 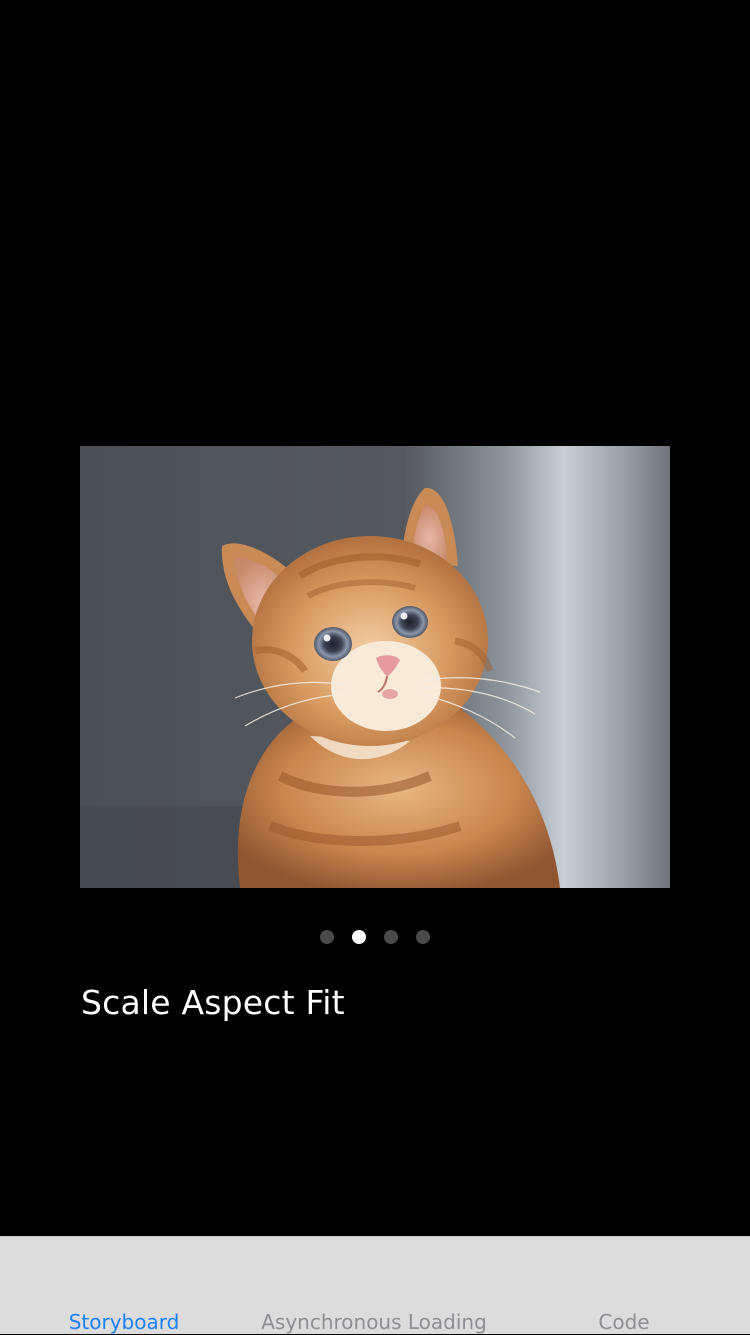 What do you see at coordinates (374, 1322) in the screenshot?
I see `tab-asynchronous-loading: Asynchronous Loading` at bounding box center [374, 1322].